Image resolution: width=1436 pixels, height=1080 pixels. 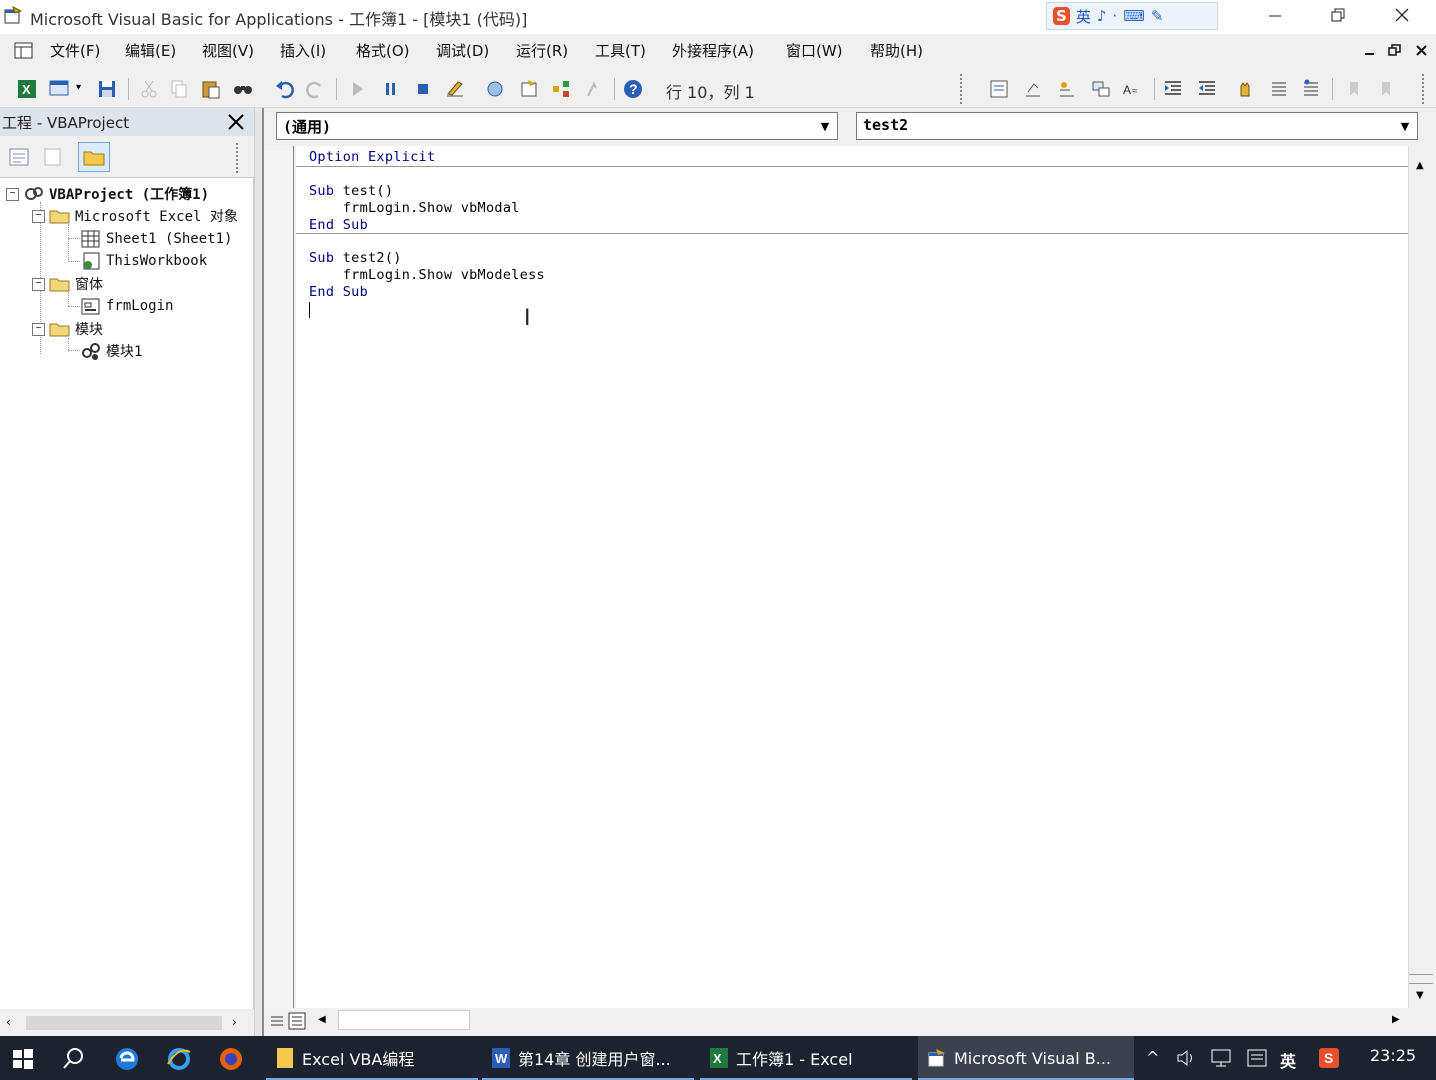 What do you see at coordinates (243, 89) in the screenshot?
I see `find-icon` at bounding box center [243, 89].